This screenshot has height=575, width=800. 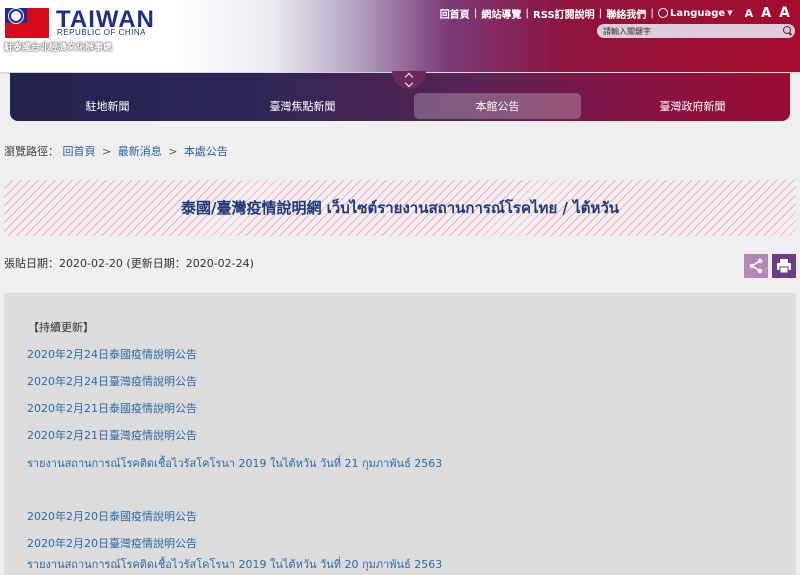 I want to click on share-icon, so click(x=756, y=266).